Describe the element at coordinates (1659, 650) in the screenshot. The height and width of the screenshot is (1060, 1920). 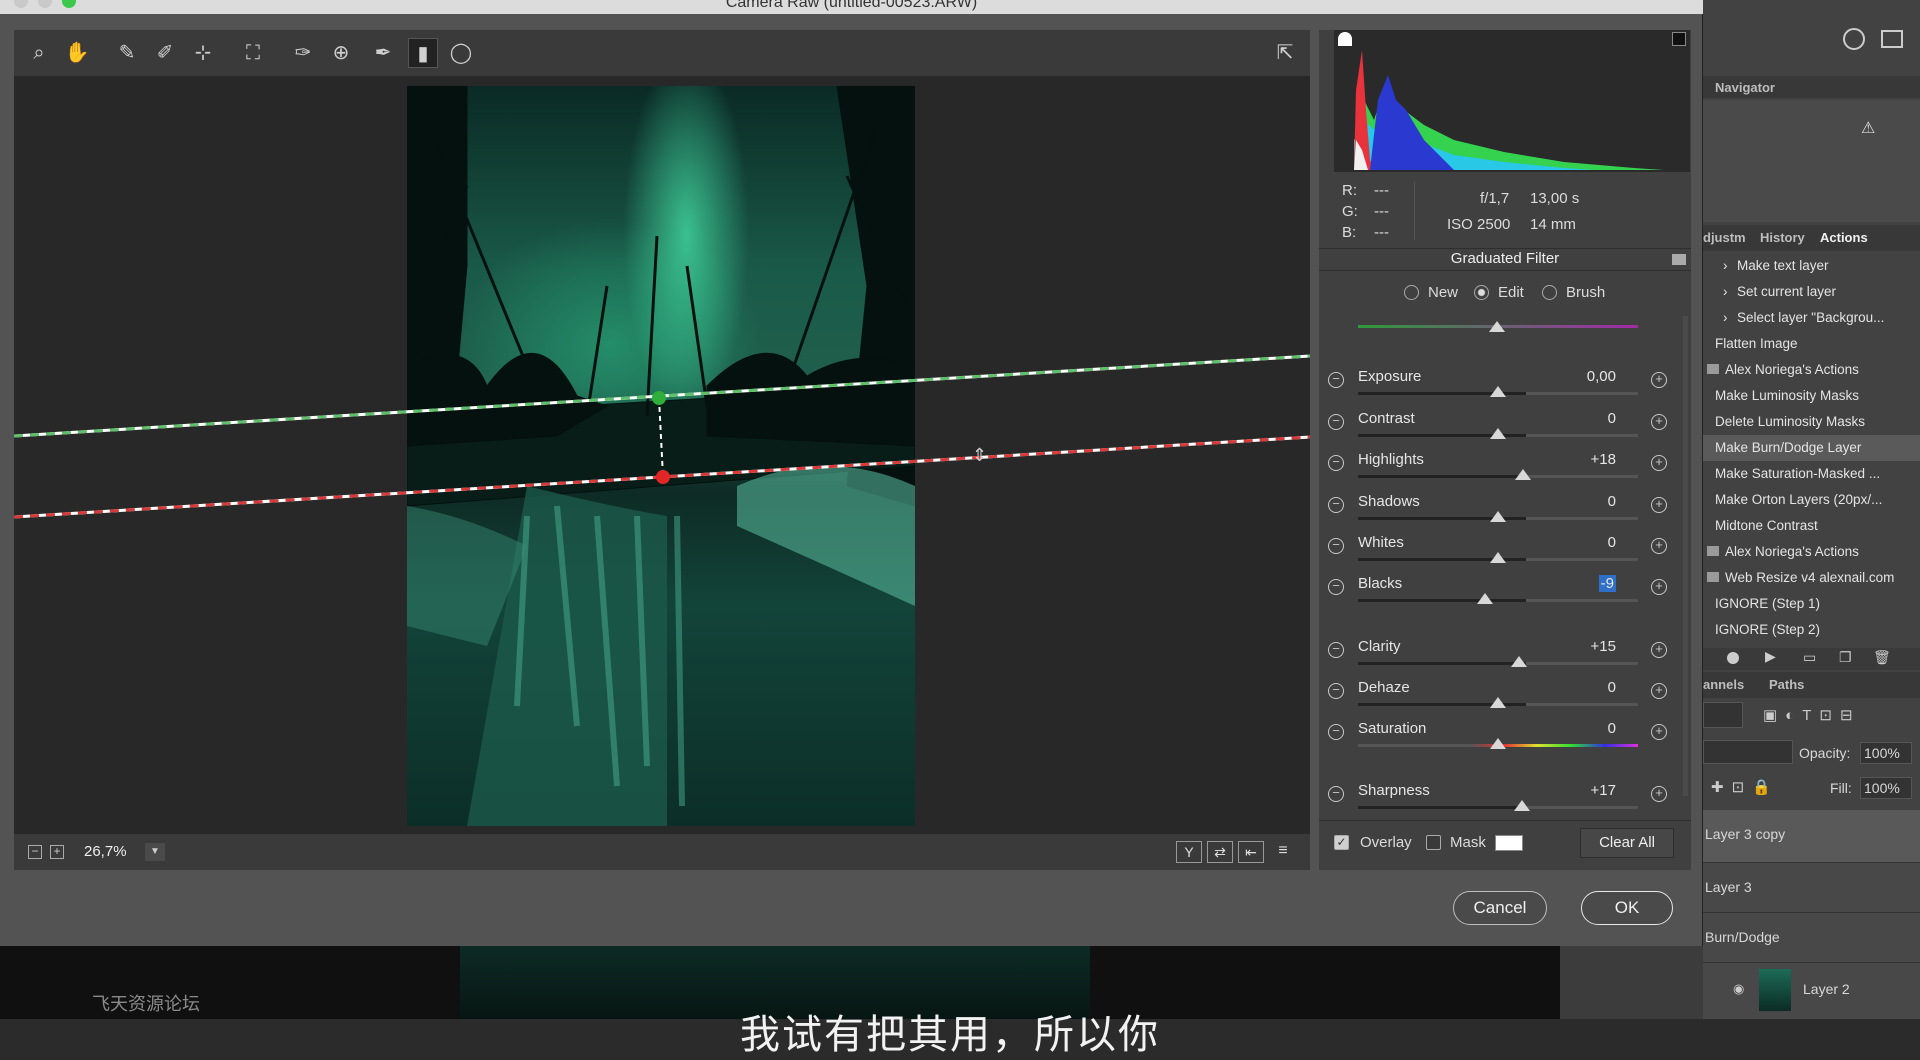
I see `clarity-increase-icon: +` at that location.